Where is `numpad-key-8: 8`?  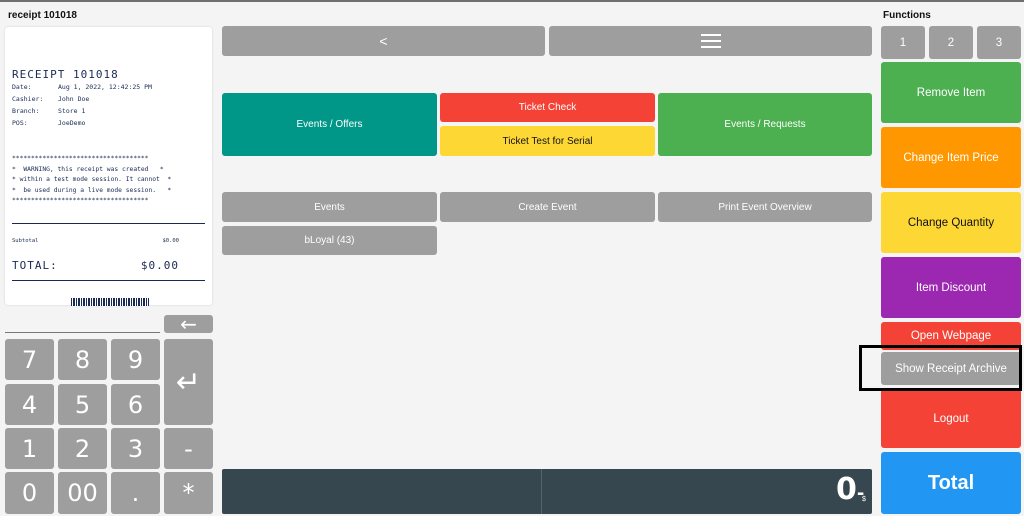
numpad-key-8: 8 is located at coordinates (82, 359).